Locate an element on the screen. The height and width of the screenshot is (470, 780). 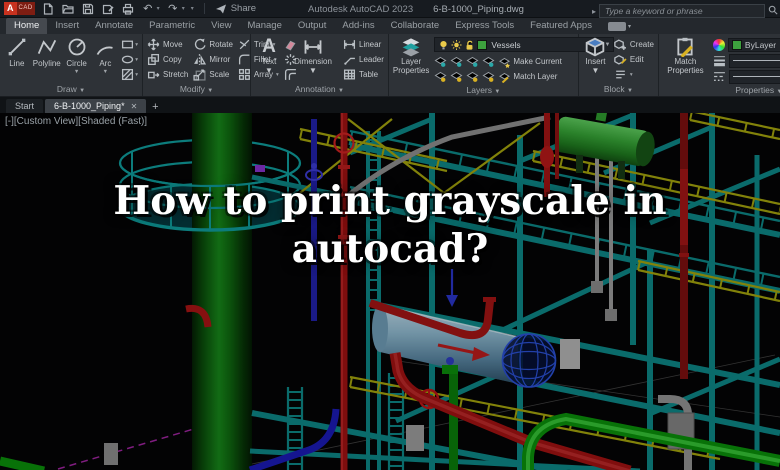
document-tab: 6-B-1000_Piping* ✕ is located at coordinates (96, 106).